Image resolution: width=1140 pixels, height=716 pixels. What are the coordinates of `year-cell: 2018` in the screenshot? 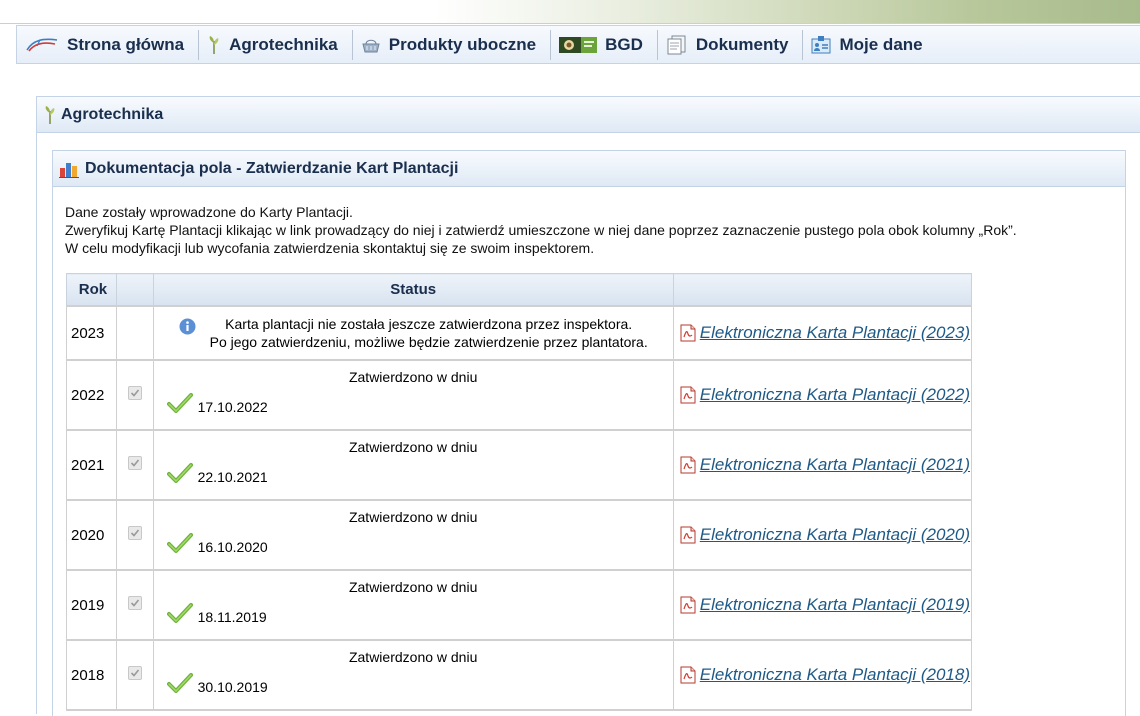 It's located at (91, 675).